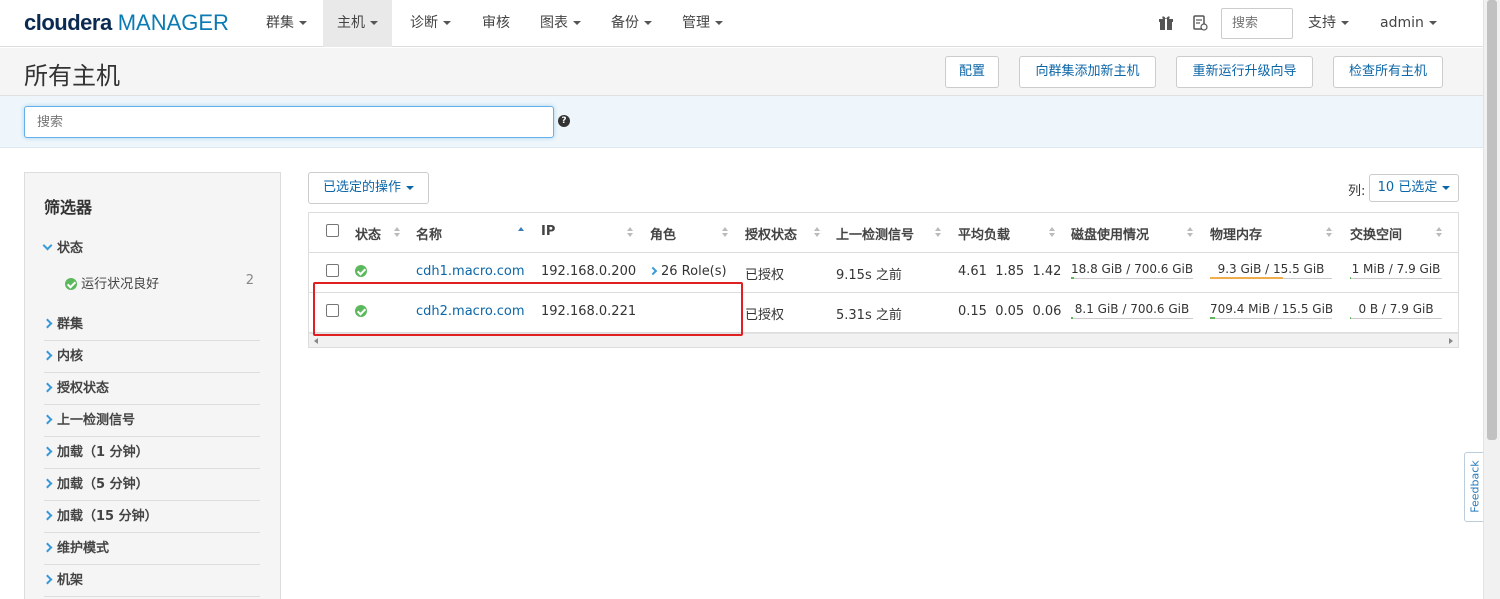  What do you see at coordinates (1408, 23) in the screenshot?
I see `nav-user-menu: admin` at bounding box center [1408, 23].